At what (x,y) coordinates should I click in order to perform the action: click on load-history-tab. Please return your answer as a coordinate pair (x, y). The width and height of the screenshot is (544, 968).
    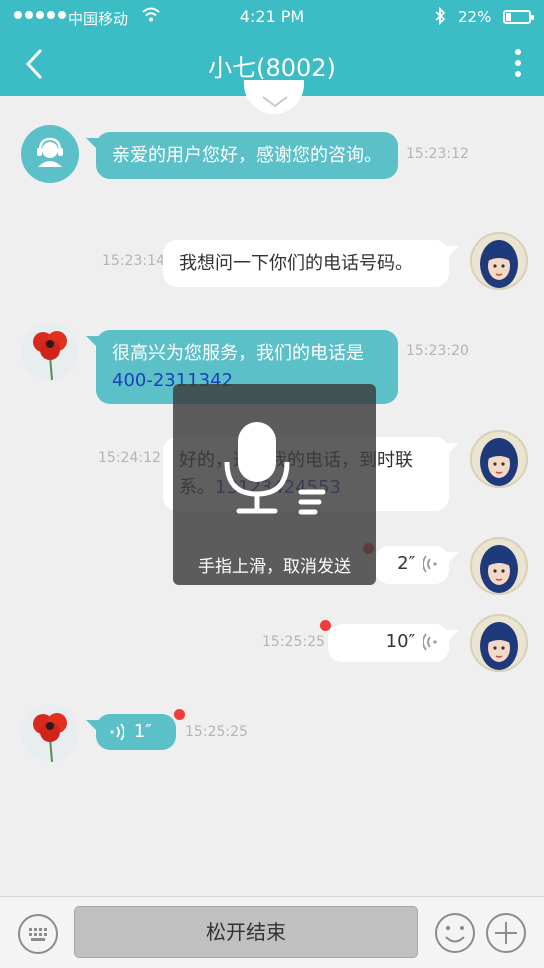
    Looking at the image, I should click on (274, 97).